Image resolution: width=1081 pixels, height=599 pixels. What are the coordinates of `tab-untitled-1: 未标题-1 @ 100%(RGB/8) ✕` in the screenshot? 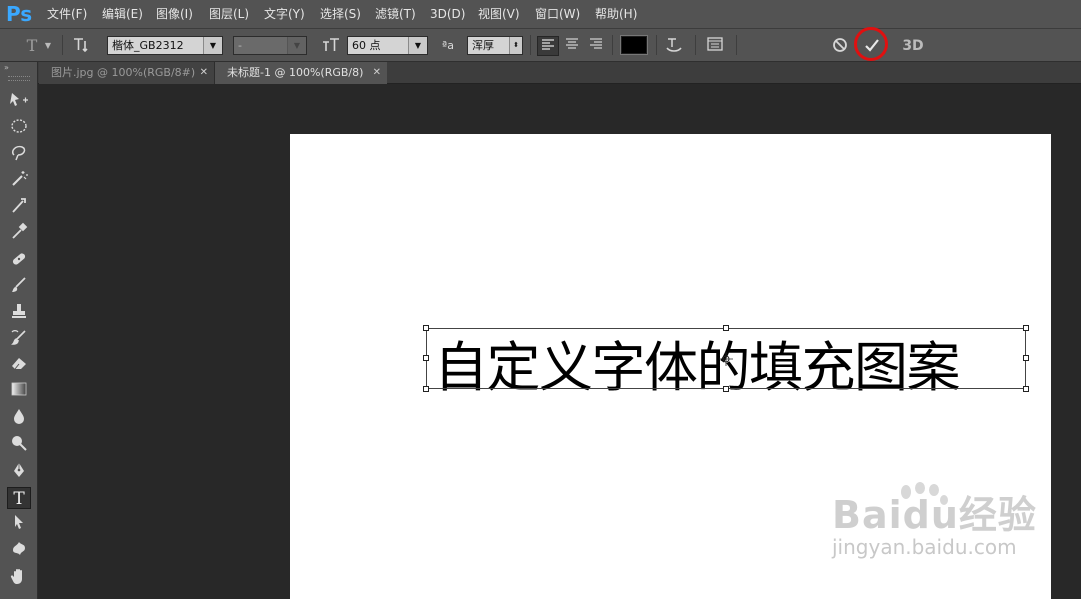 It's located at (301, 73).